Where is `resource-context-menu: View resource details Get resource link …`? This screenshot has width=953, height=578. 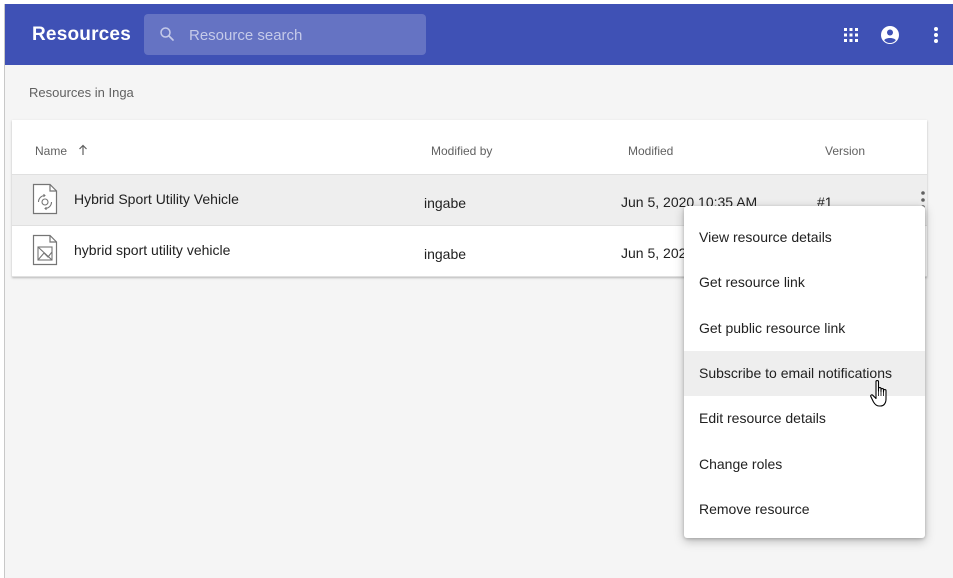 resource-context-menu: View resource details Get resource link … is located at coordinates (804, 372).